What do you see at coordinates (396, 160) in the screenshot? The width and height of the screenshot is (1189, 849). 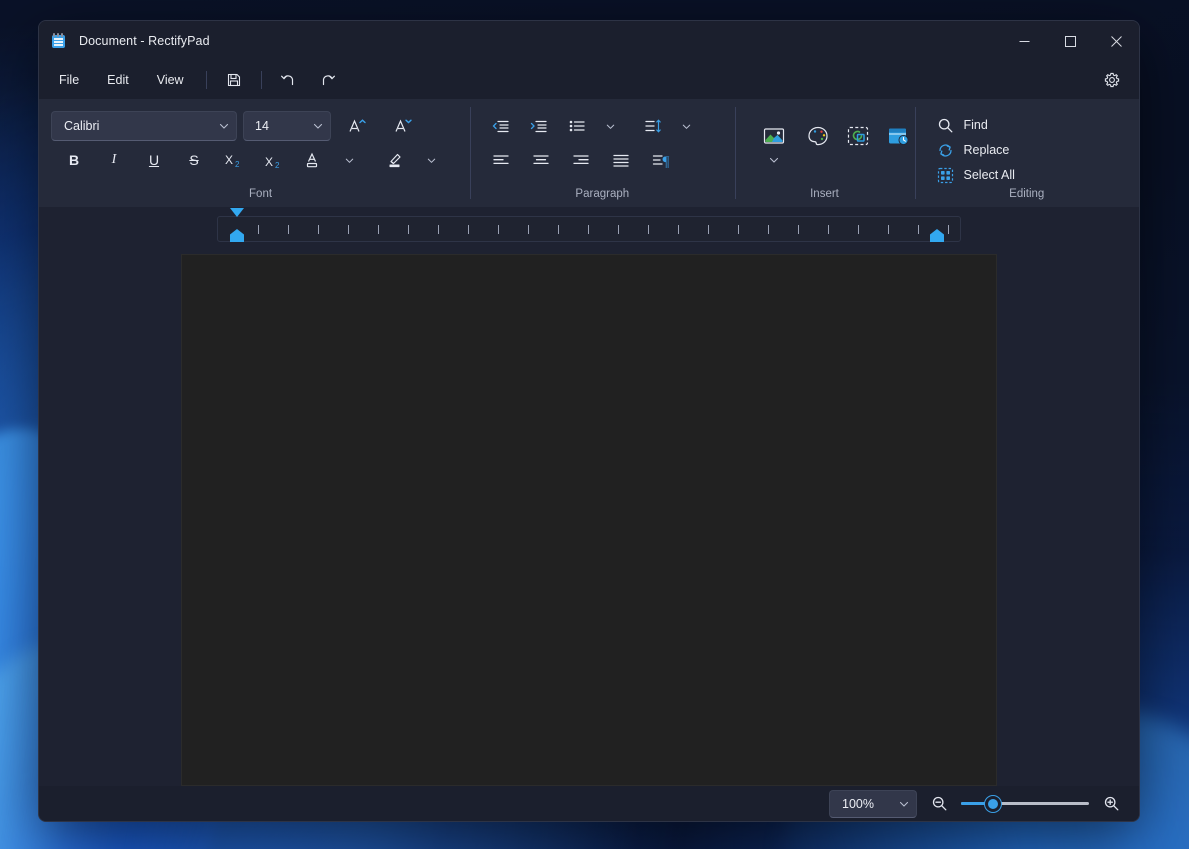 I see `text-highlight-button` at bounding box center [396, 160].